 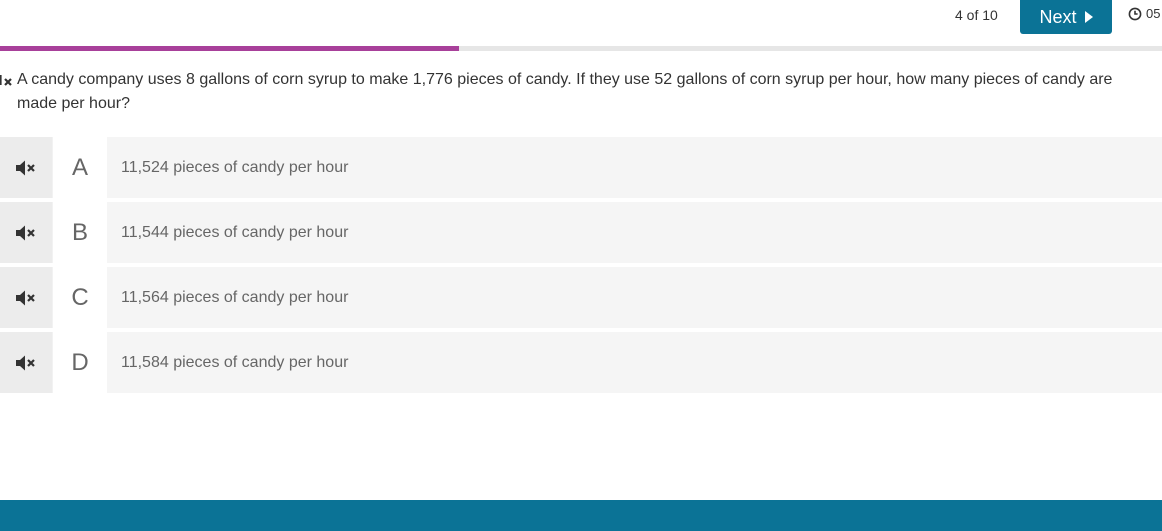 What do you see at coordinates (634, 167) in the screenshot?
I see `choice-a-text: 11,524 pieces of candy per hour` at bounding box center [634, 167].